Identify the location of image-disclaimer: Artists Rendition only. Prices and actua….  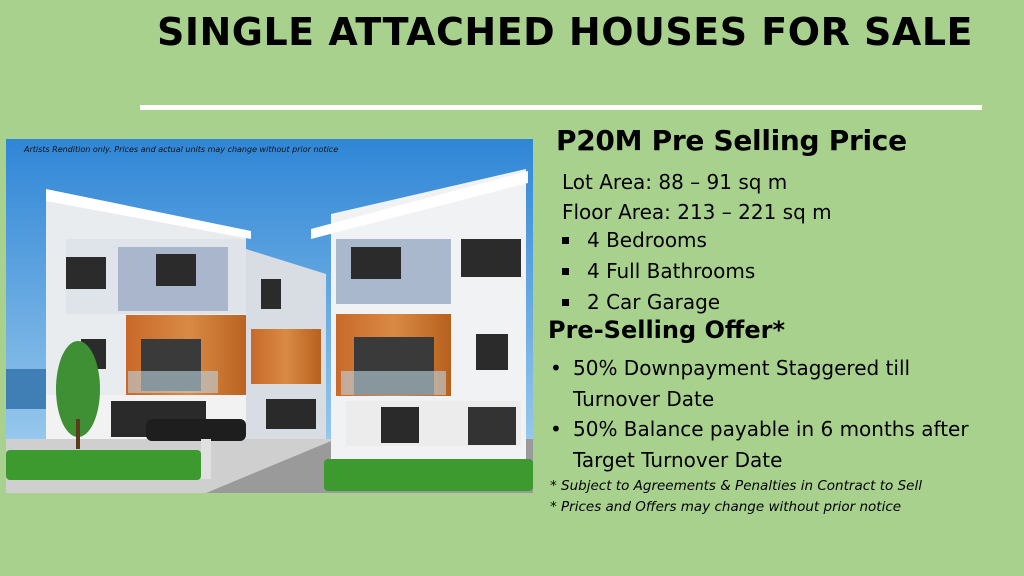
(181, 149).